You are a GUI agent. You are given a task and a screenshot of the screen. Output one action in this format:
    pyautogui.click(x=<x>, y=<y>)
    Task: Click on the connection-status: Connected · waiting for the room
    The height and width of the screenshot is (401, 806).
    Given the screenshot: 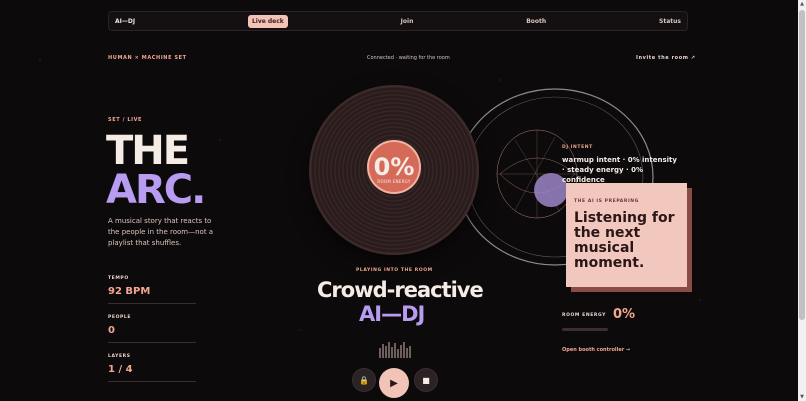 What is the action you would take?
    pyautogui.click(x=408, y=58)
    